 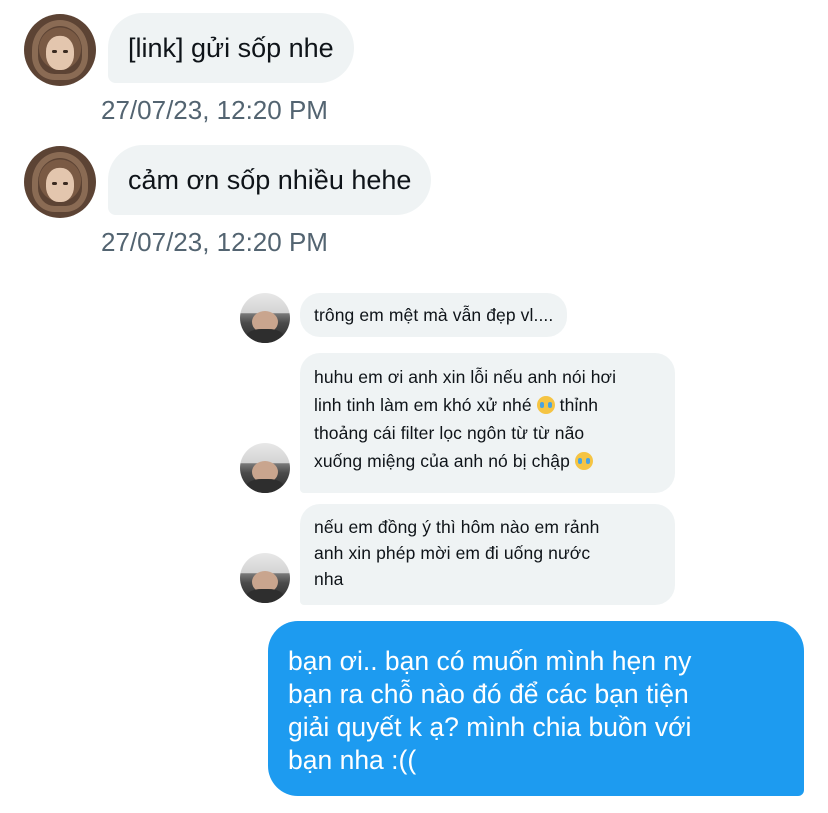 What do you see at coordinates (423, 405) in the screenshot?
I see `quoted-message-line: linh tinh làm em khó xử nhé` at bounding box center [423, 405].